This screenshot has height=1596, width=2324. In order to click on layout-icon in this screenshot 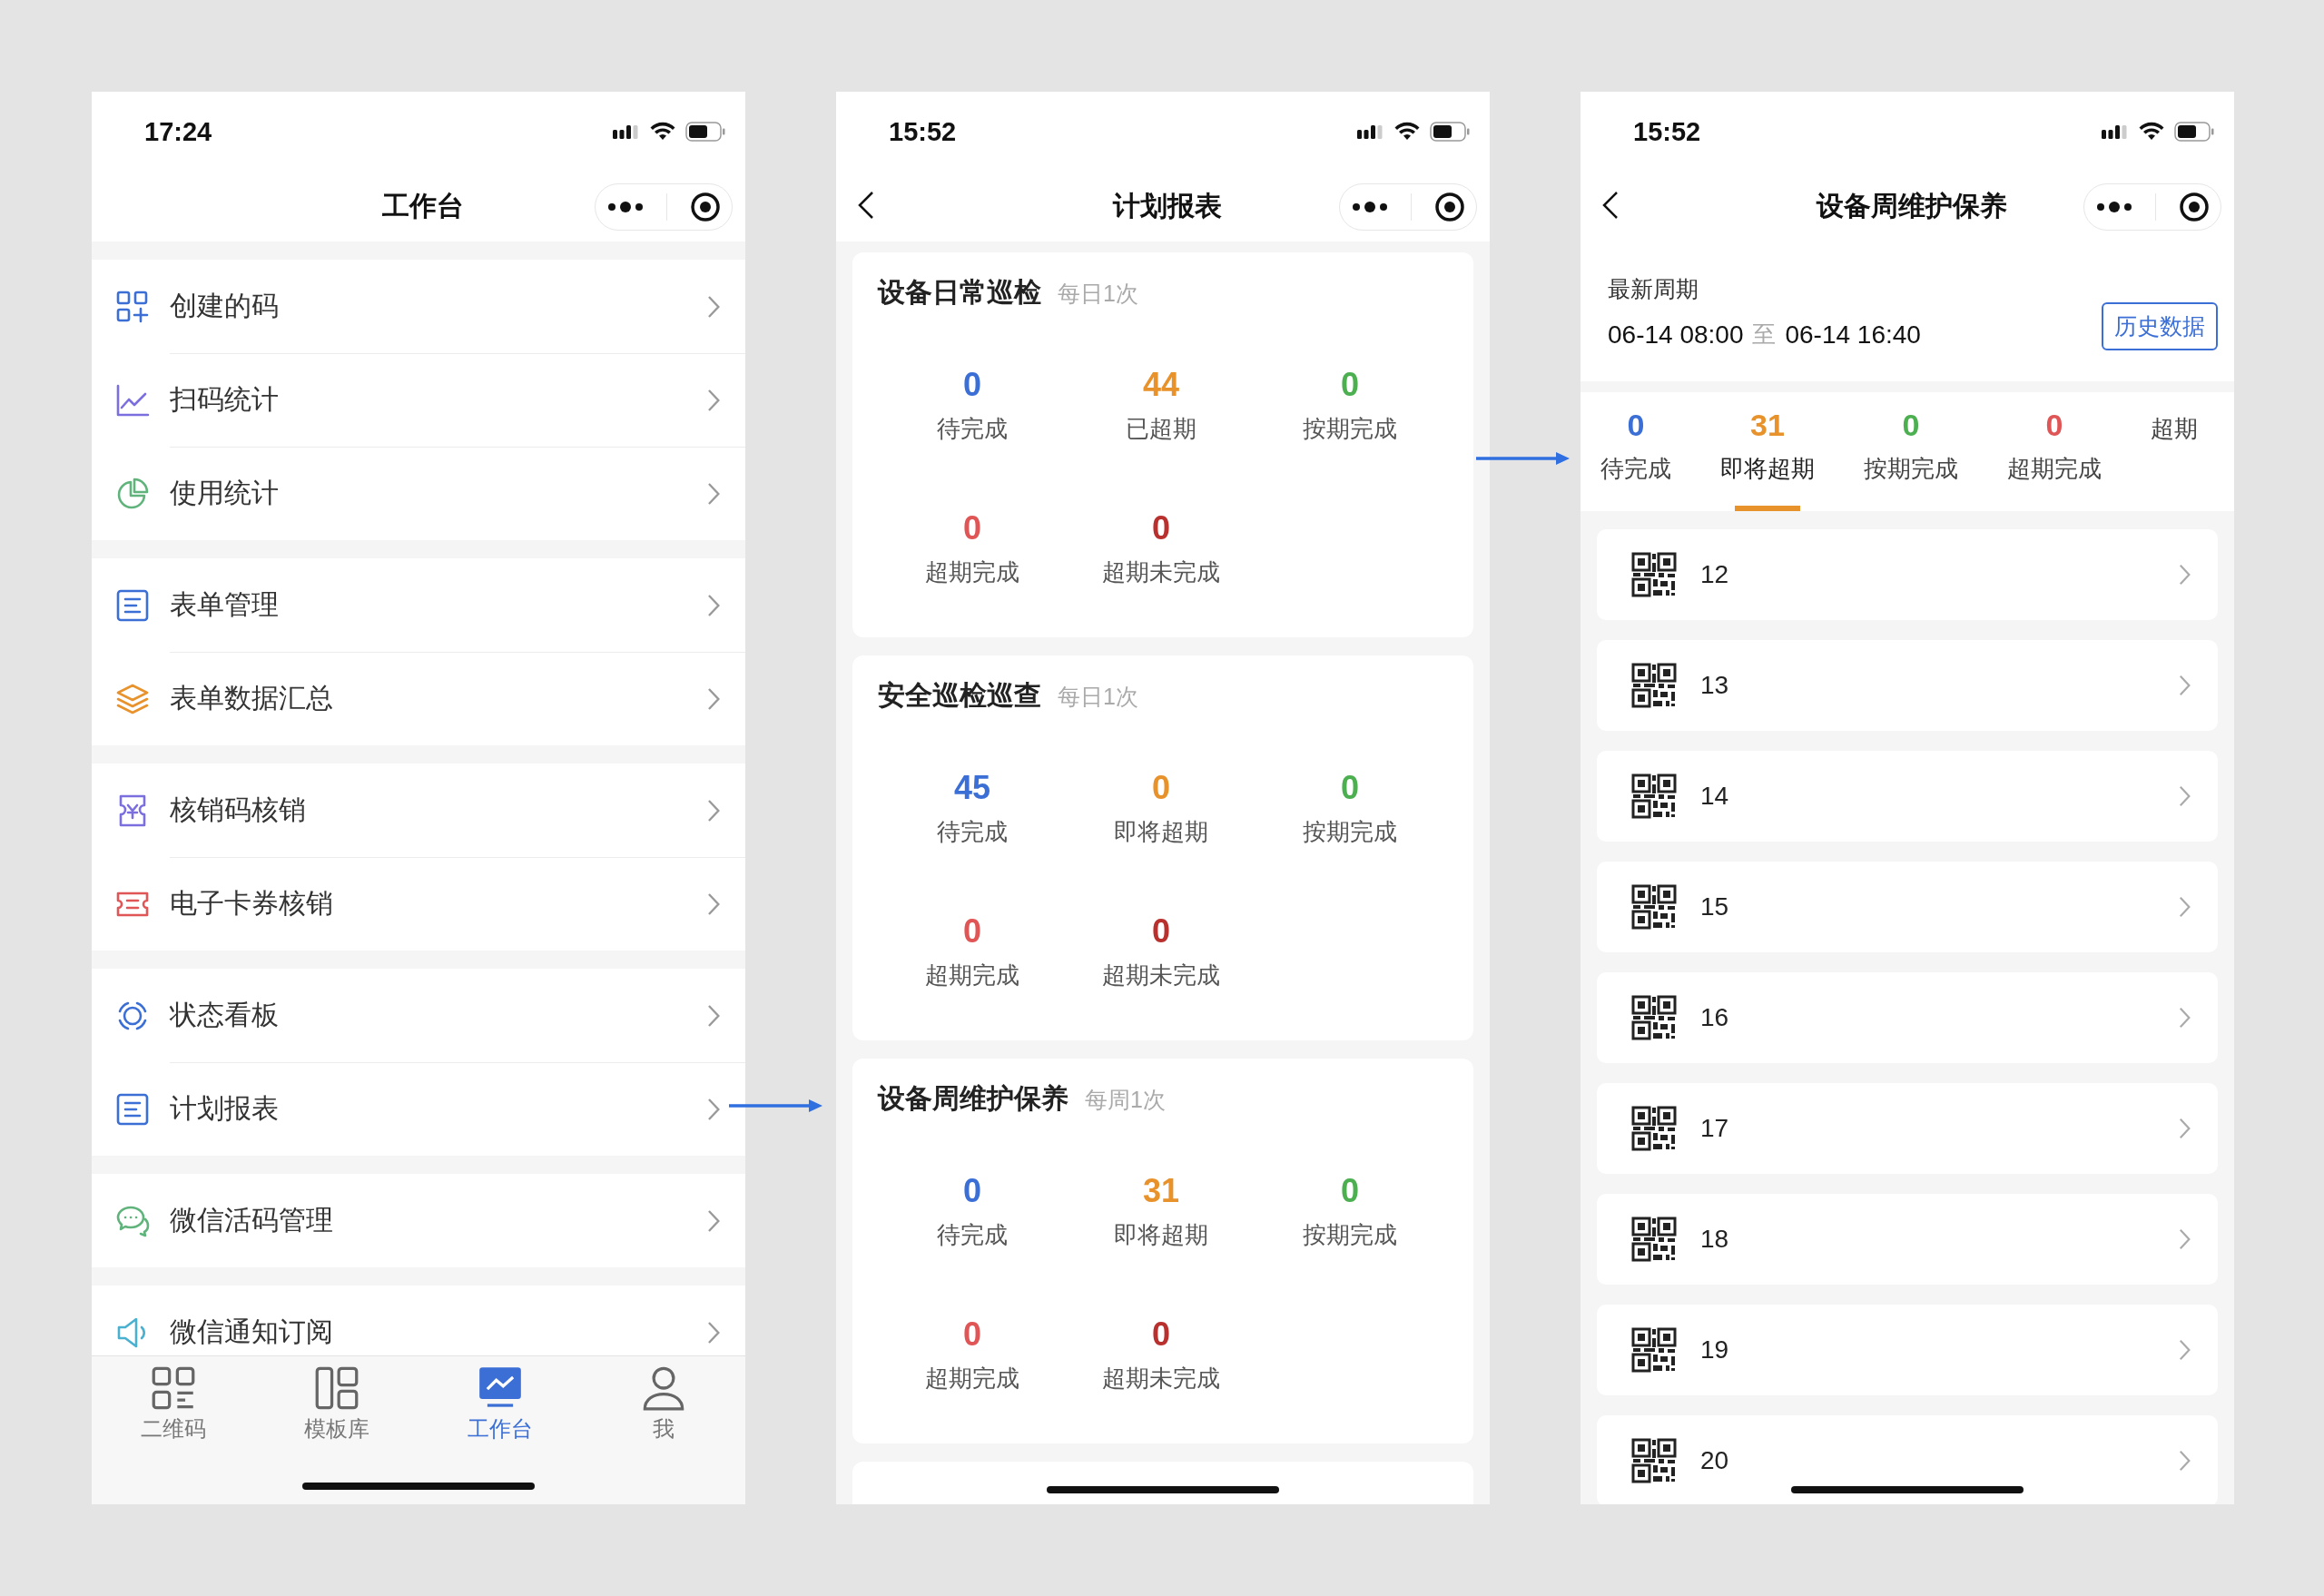, I will do `click(336, 1388)`.